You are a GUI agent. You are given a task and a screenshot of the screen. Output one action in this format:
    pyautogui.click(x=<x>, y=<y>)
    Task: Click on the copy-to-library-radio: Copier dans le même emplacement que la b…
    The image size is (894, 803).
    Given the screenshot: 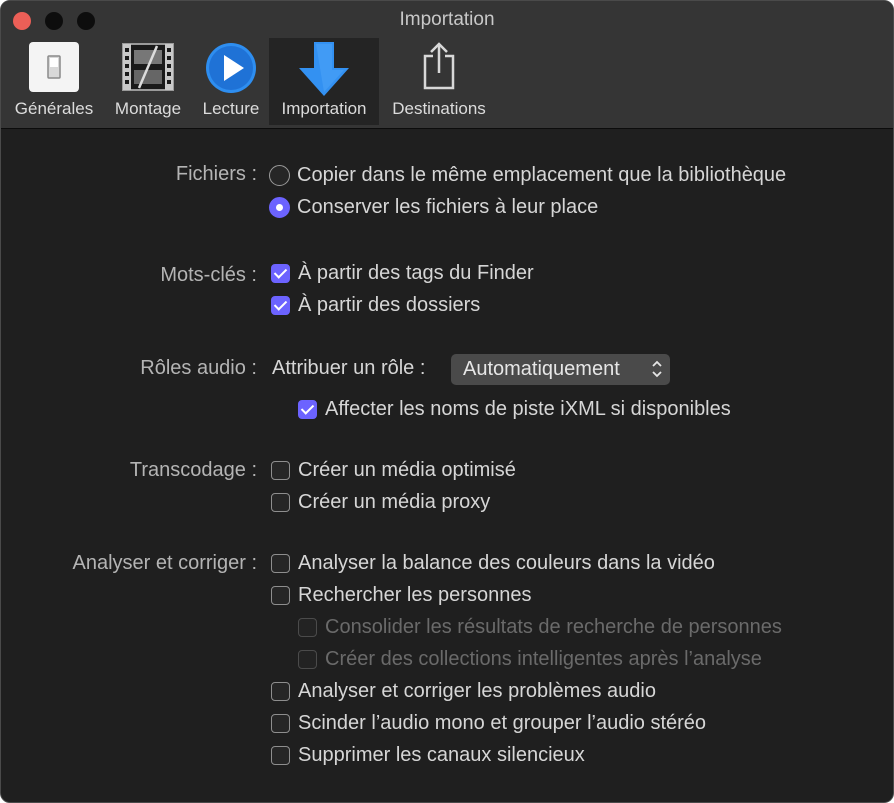 What is the action you would take?
    pyautogui.click(x=527, y=175)
    